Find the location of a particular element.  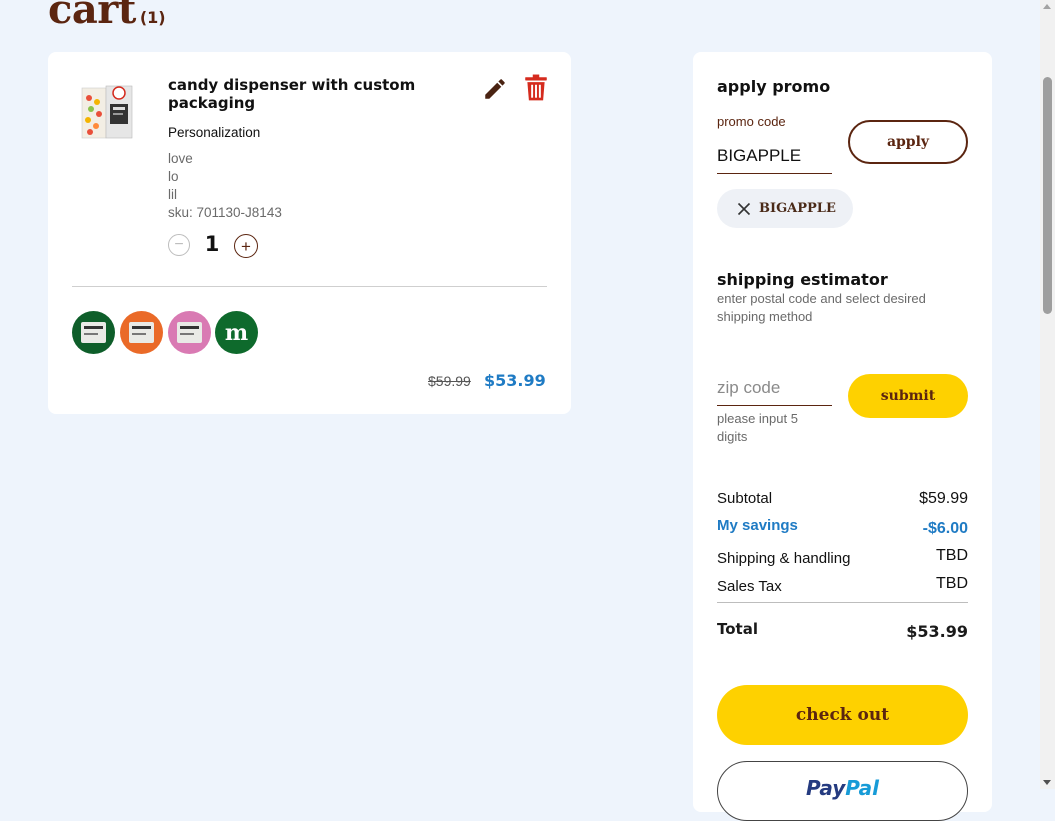

sales-tax-label: Sales Tax is located at coordinates (749, 586).